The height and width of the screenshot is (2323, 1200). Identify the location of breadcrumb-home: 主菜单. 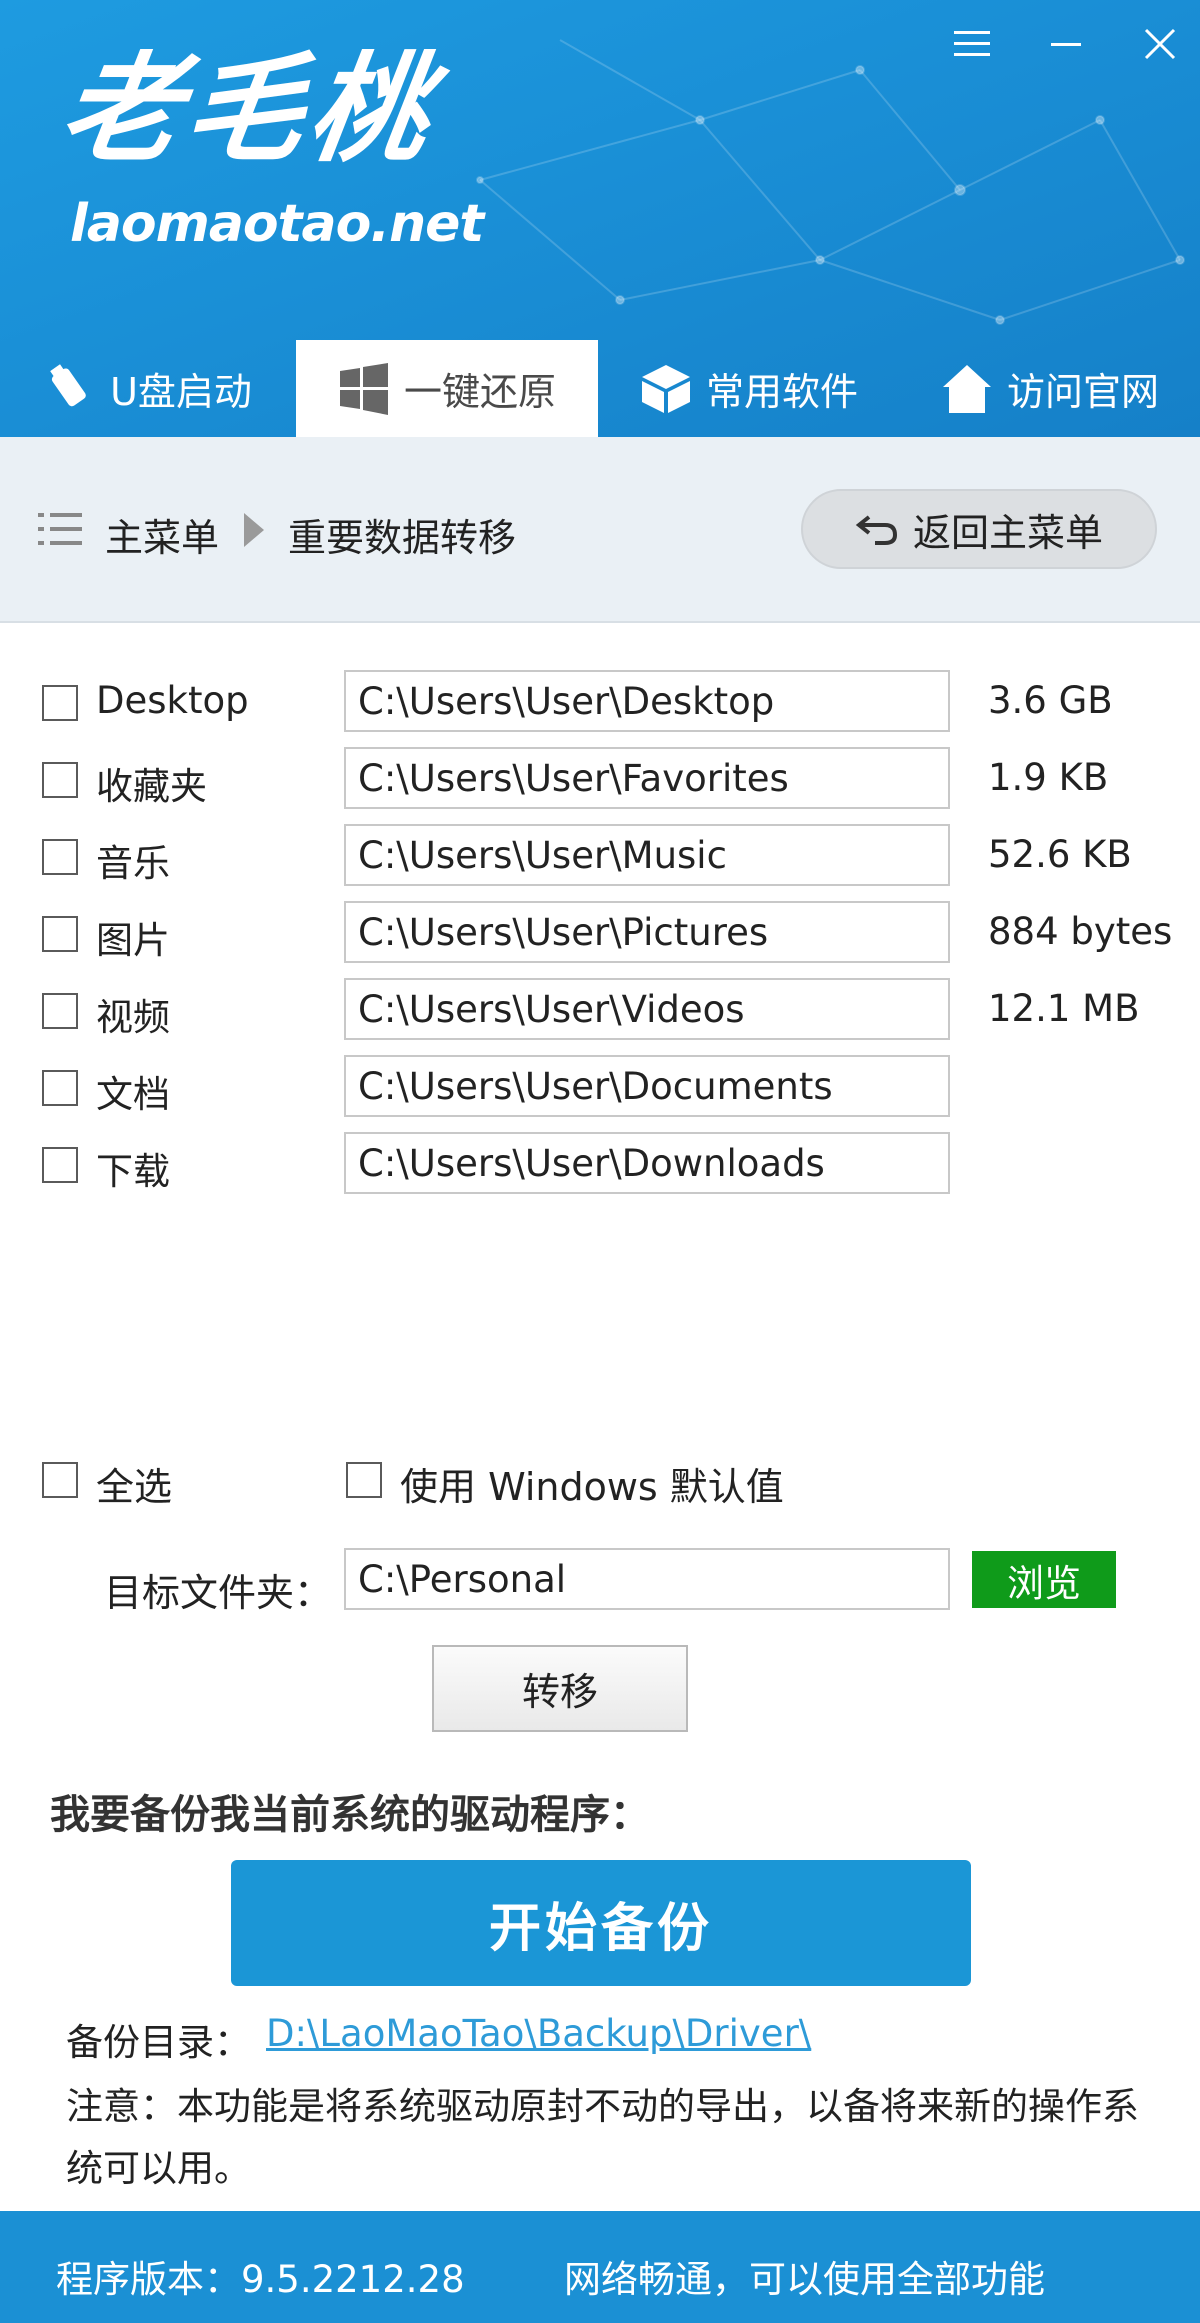
(162, 534).